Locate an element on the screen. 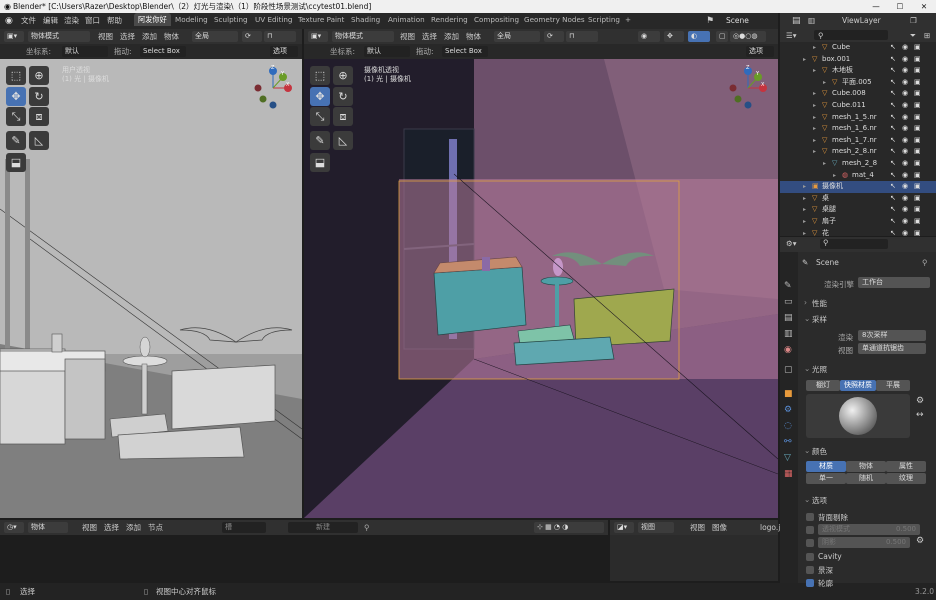 This screenshot has height=600, width=936. tab-rendering: Rendering is located at coordinates (449, 19).